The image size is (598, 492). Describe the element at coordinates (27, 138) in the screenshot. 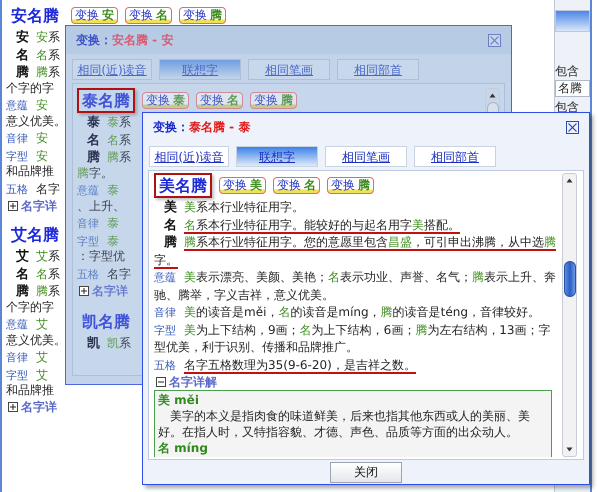

I see `info-line: 音律 安` at that location.